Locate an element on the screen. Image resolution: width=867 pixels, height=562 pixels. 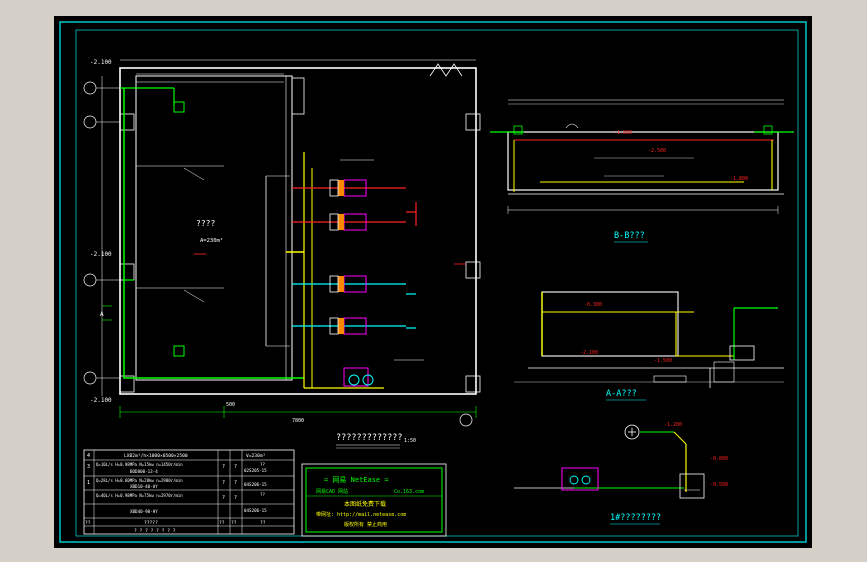
area-label: A=230m² is located at coordinates (211, 240).